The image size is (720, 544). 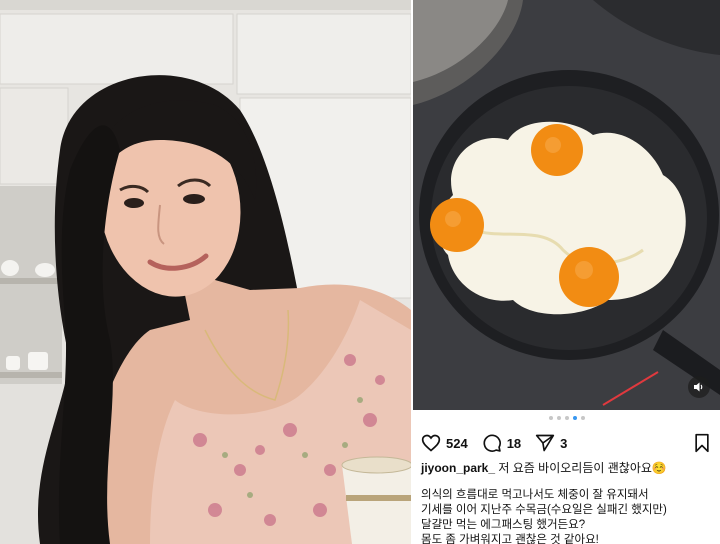 What do you see at coordinates (582, 468) in the screenshot?
I see `caption-text: 저 요즘 바이오리듬이 괜찮아요☺️` at bounding box center [582, 468].